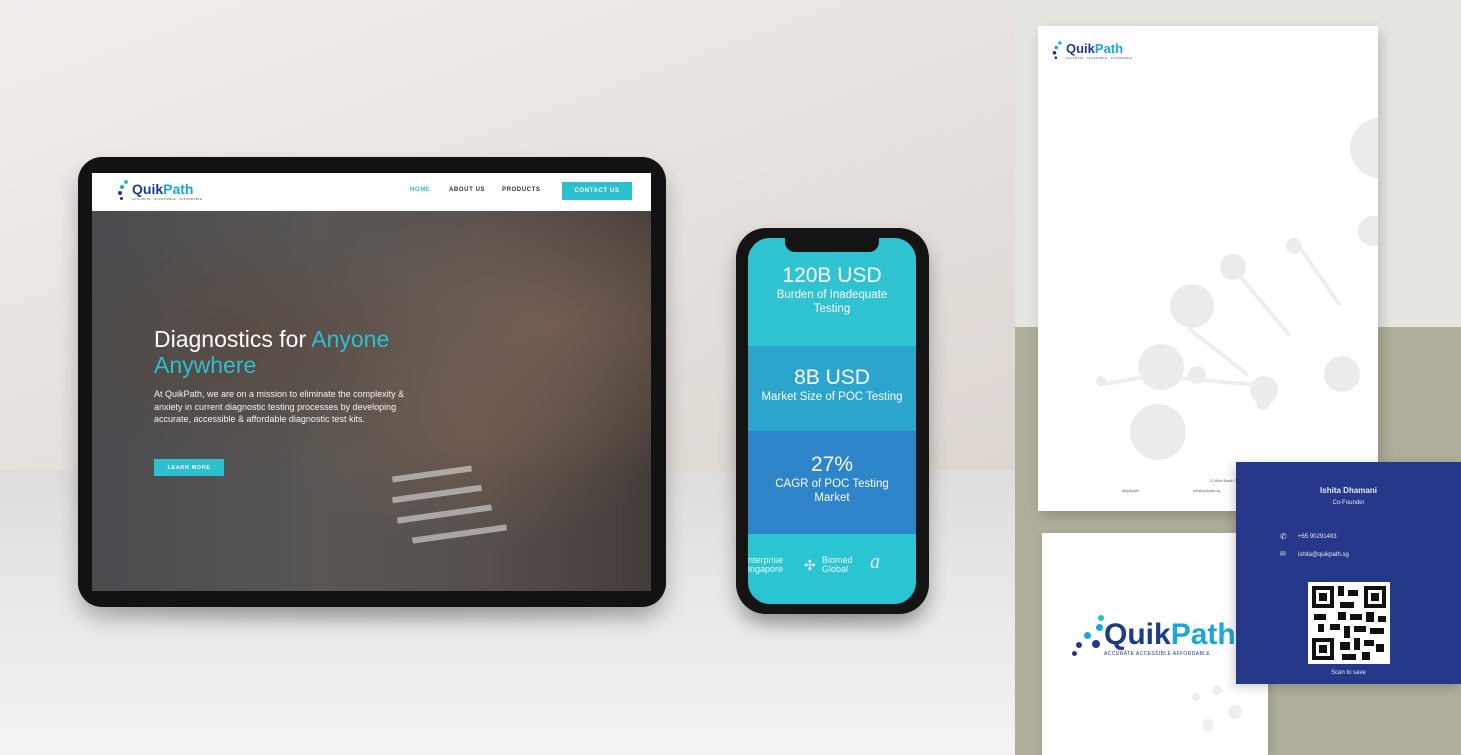 The image size is (1461, 755). Describe the element at coordinates (1348, 490) in the screenshot. I see `card-name: Ishita Dhamani` at that location.